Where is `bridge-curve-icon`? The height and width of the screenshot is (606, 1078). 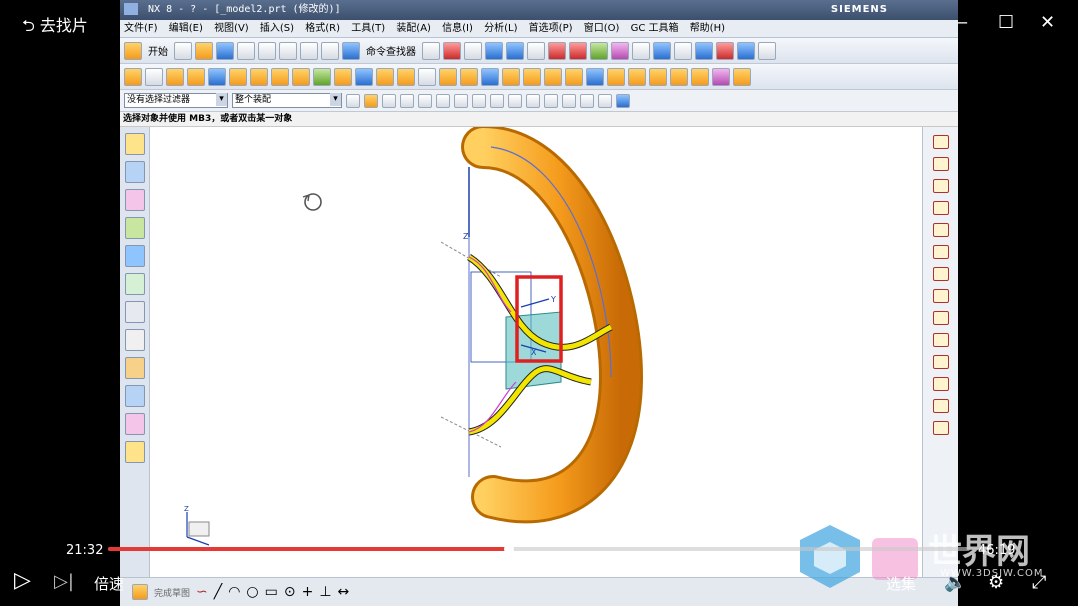 bridge-curve-icon is located at coordinates (940, 318).